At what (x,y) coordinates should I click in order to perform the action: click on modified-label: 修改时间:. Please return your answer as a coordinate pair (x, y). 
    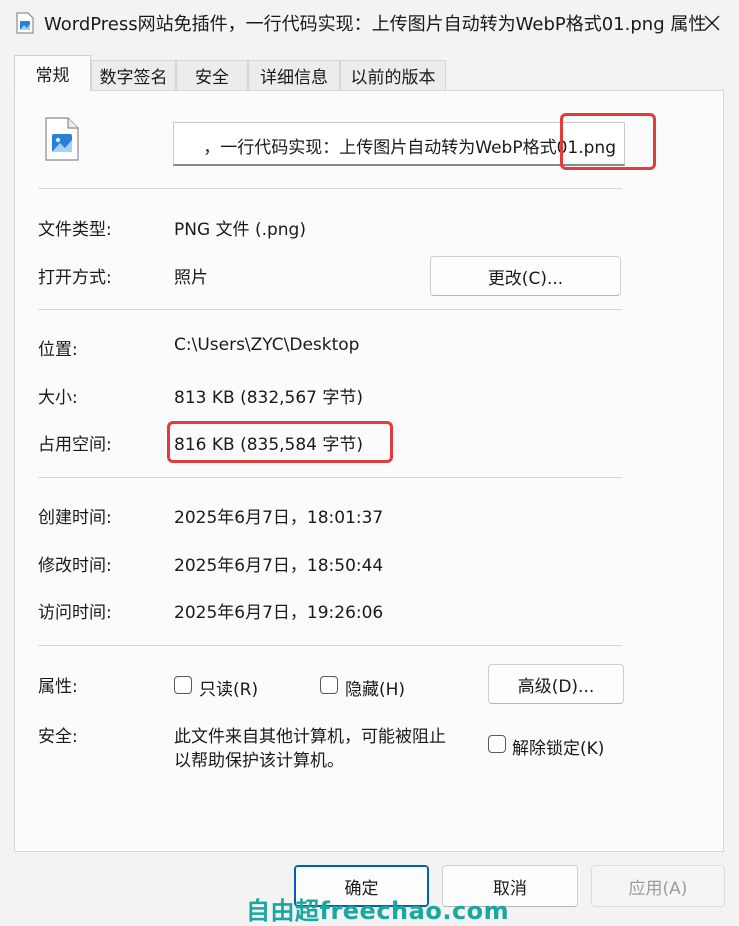
    Looking at the image, I should click on (75, 566).